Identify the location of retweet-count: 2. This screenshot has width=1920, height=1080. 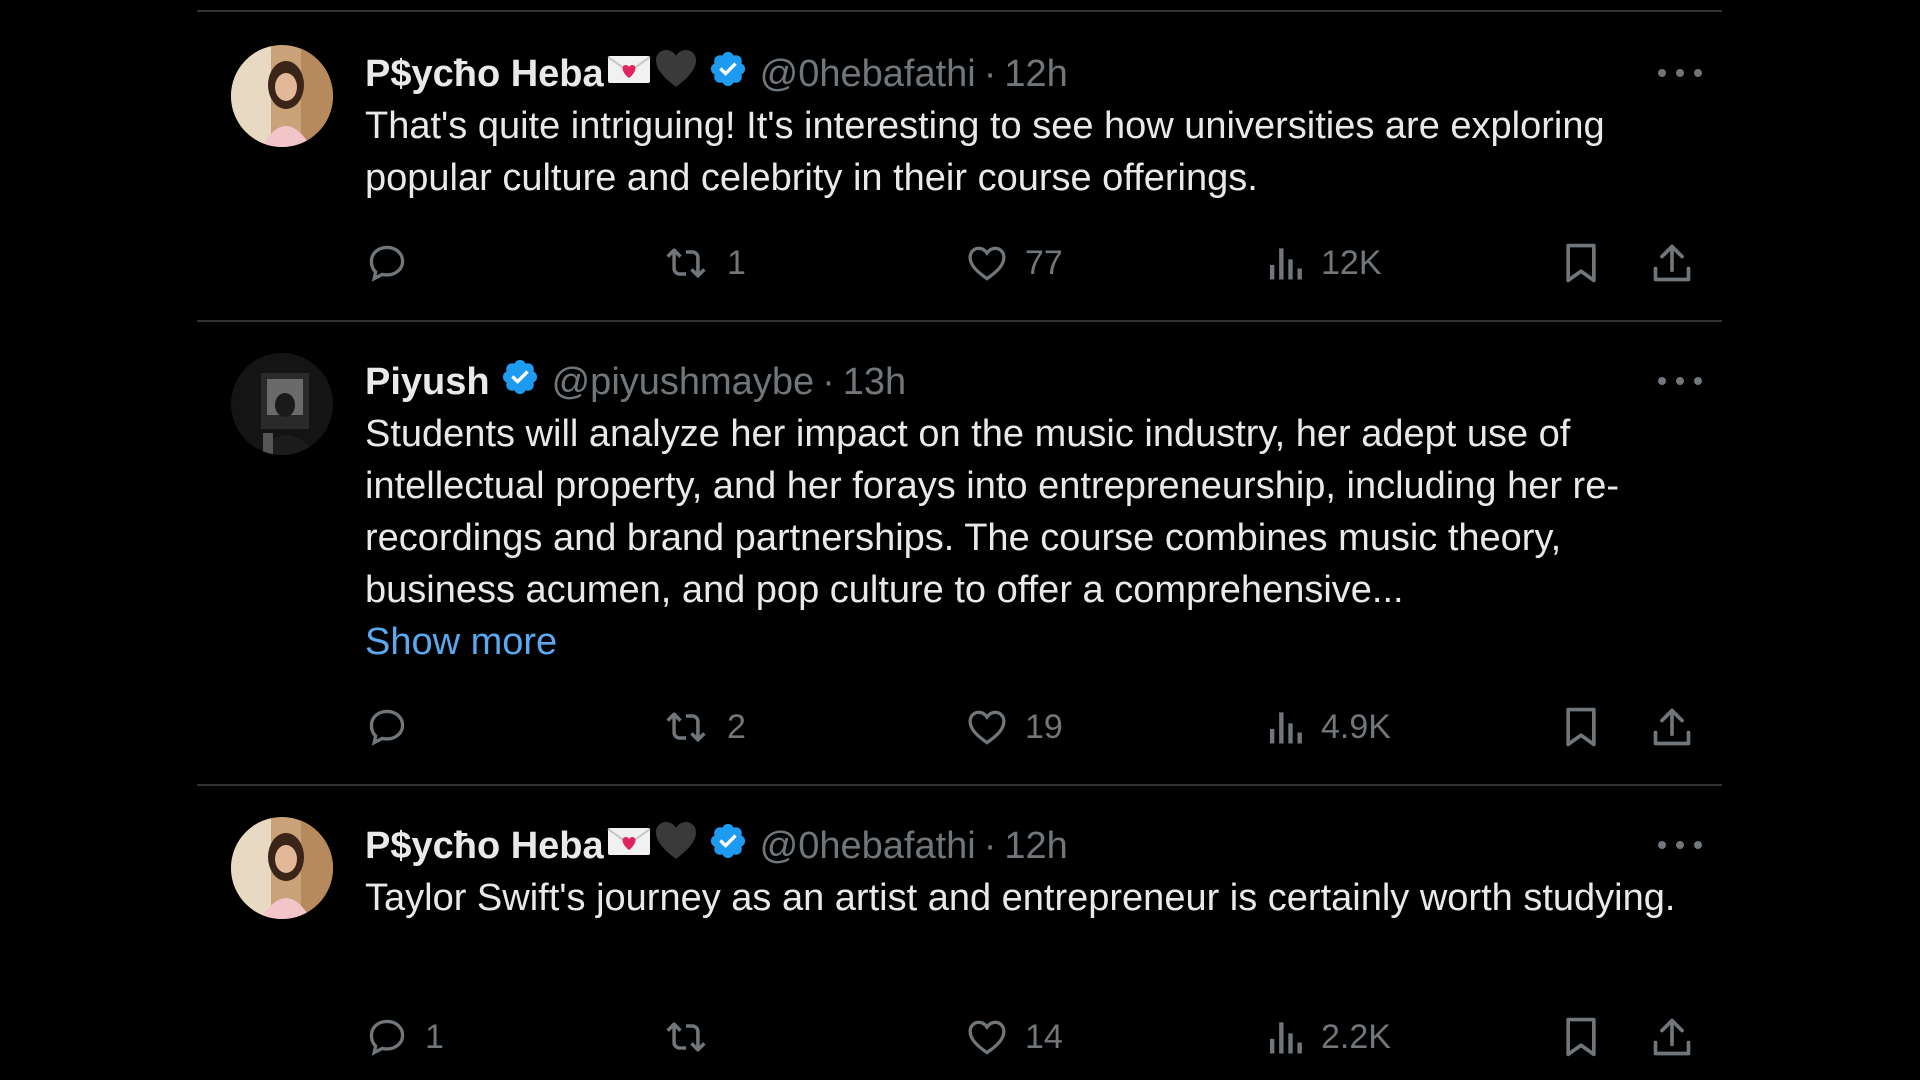
(736, 726).